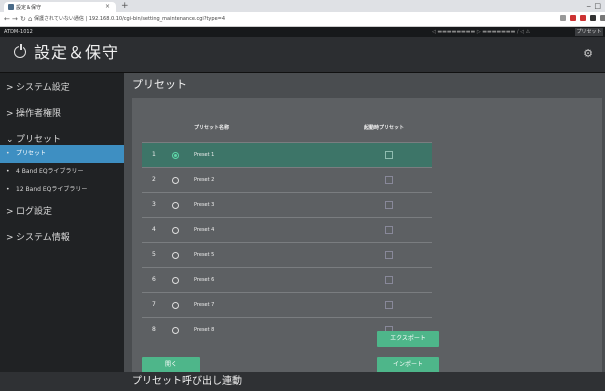  Describe the element at coordinates (34, 212) in the screenshot. I see `sidebar-item-label: ログ設定` at that location.